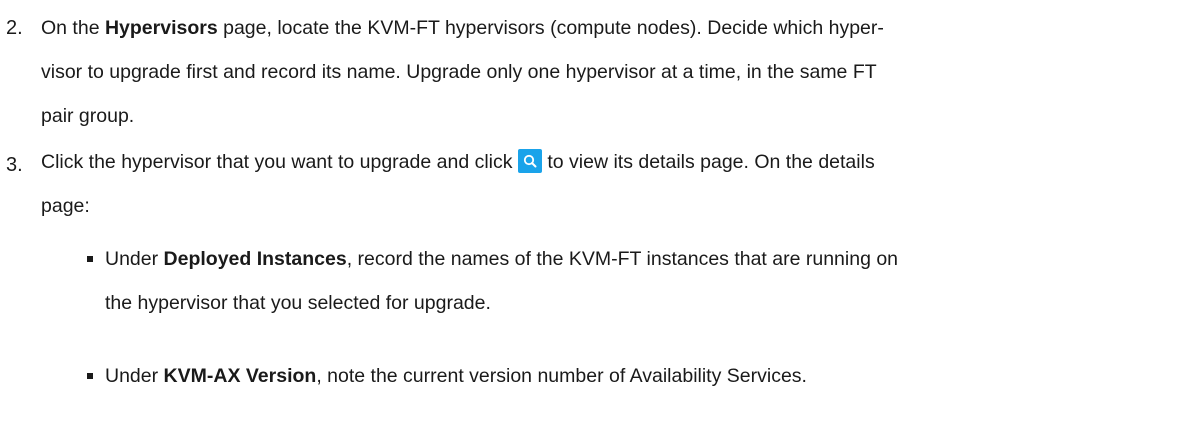 The image size is (1178, 421). I want to click on search-icon, so click(529, 161).